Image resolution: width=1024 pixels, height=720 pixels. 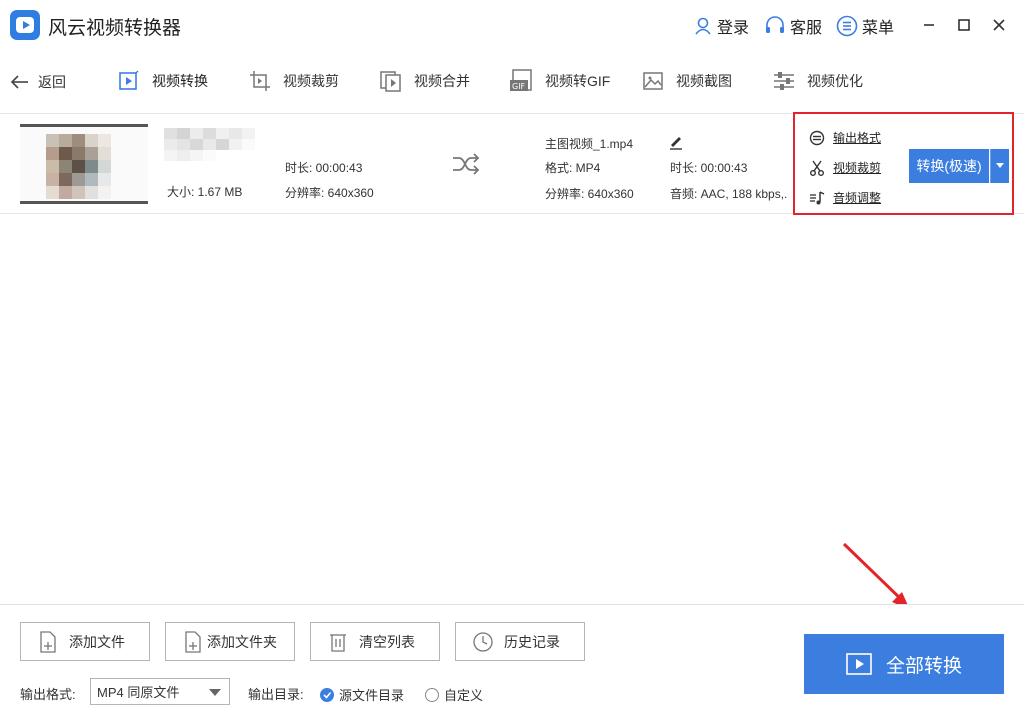 I want to click on service-button: 客服, so click(x=793, y=26).